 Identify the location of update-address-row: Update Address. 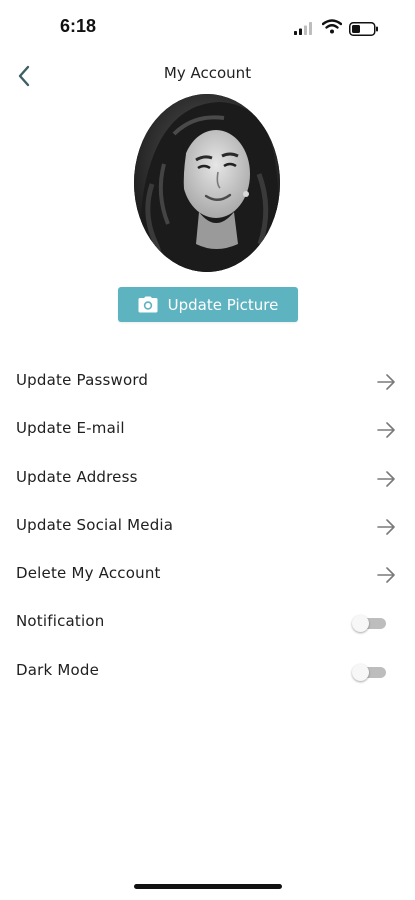
(207, 479).